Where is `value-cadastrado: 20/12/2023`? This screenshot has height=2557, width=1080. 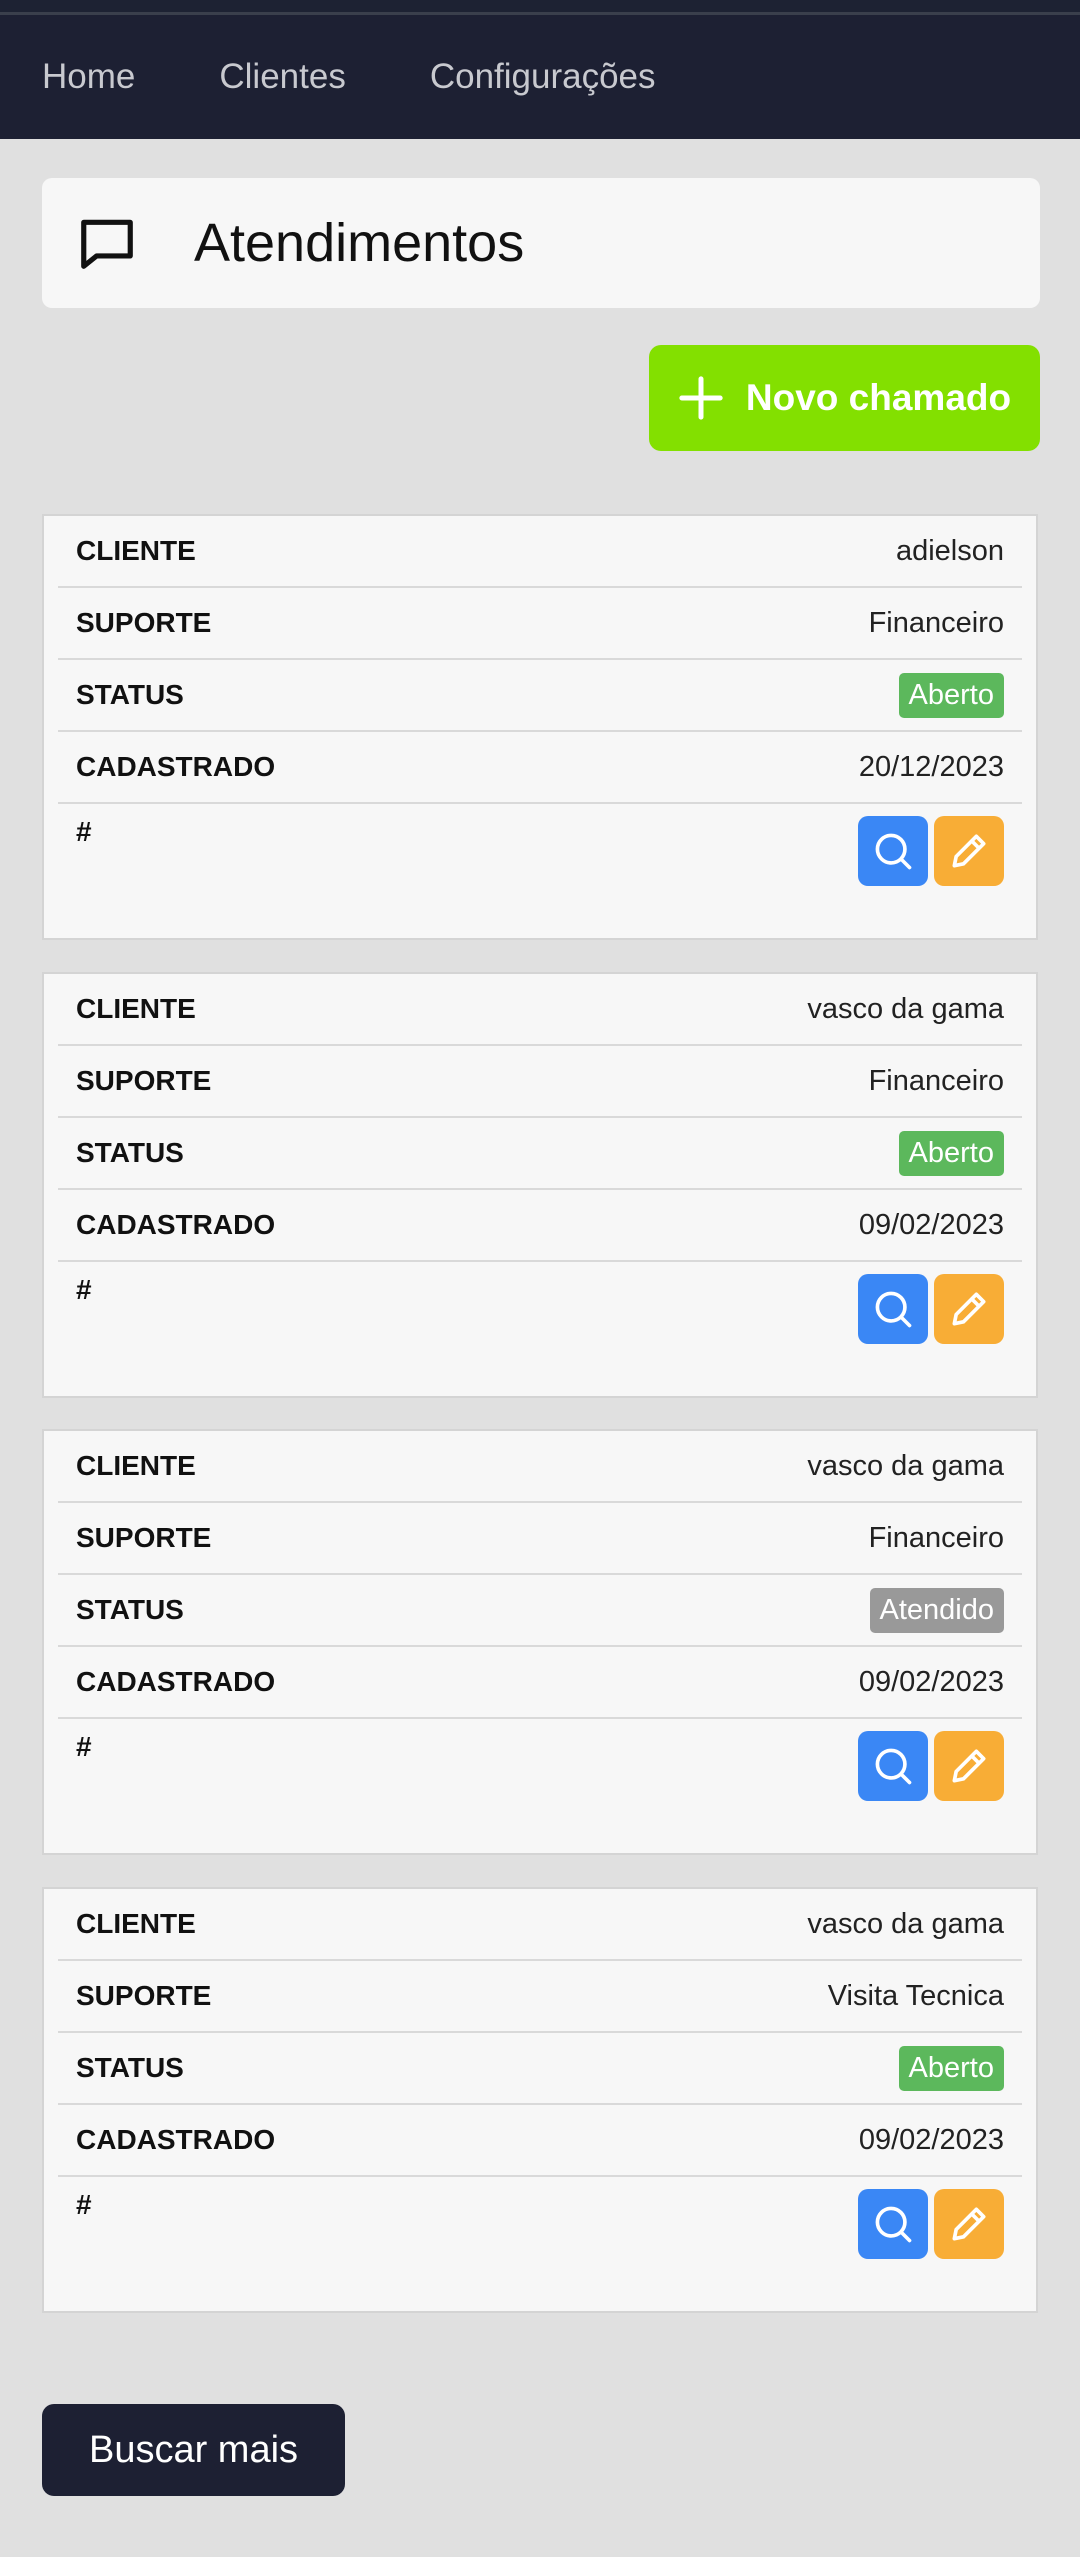 value-cadastrado: 20/12/2023 is located at coordinates (931, 766).